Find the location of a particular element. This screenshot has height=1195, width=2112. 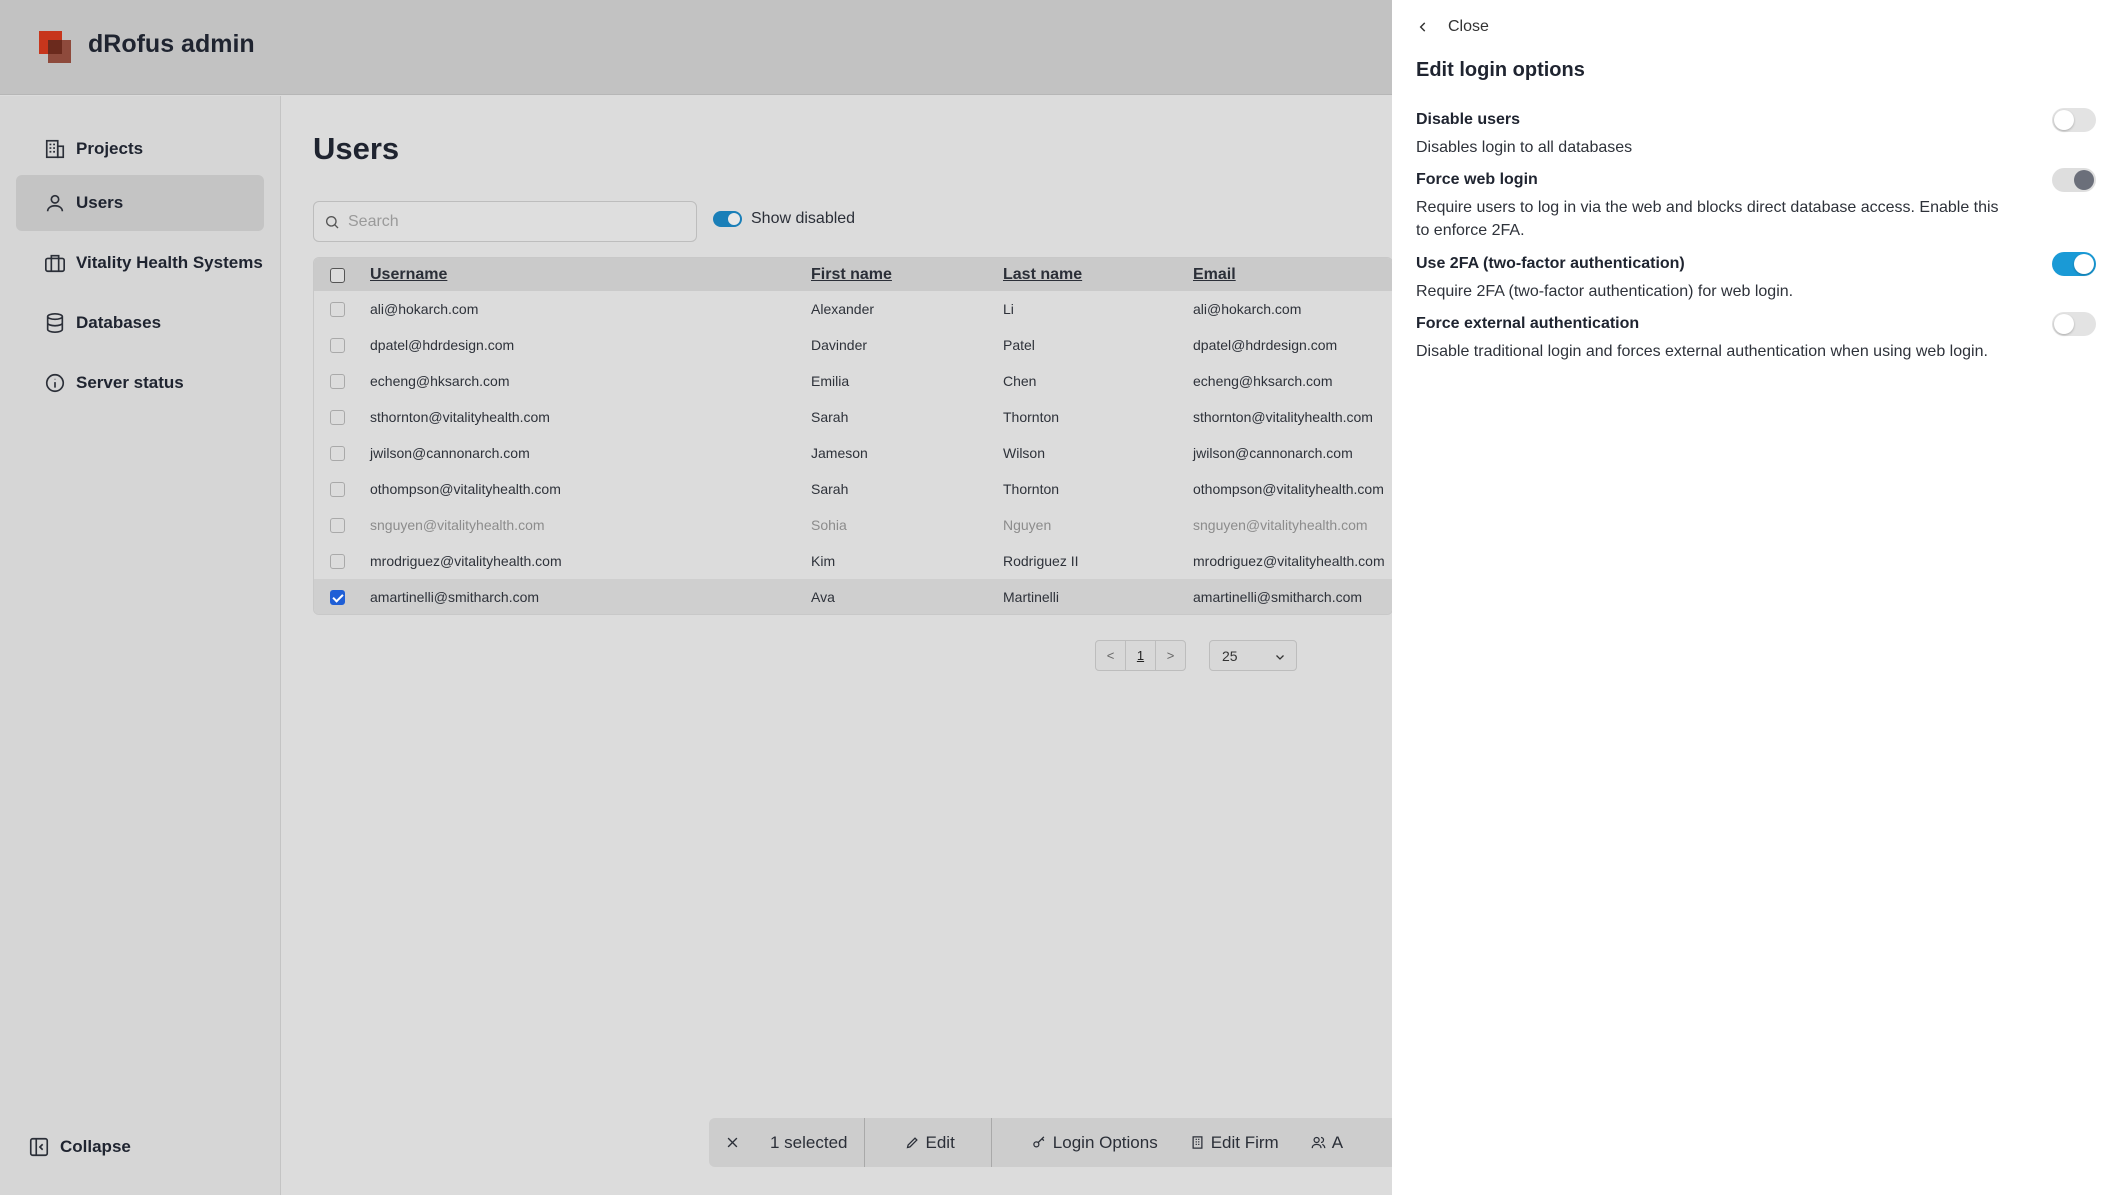

cell-last: Nguyen is located at coordinates (1027, 525).